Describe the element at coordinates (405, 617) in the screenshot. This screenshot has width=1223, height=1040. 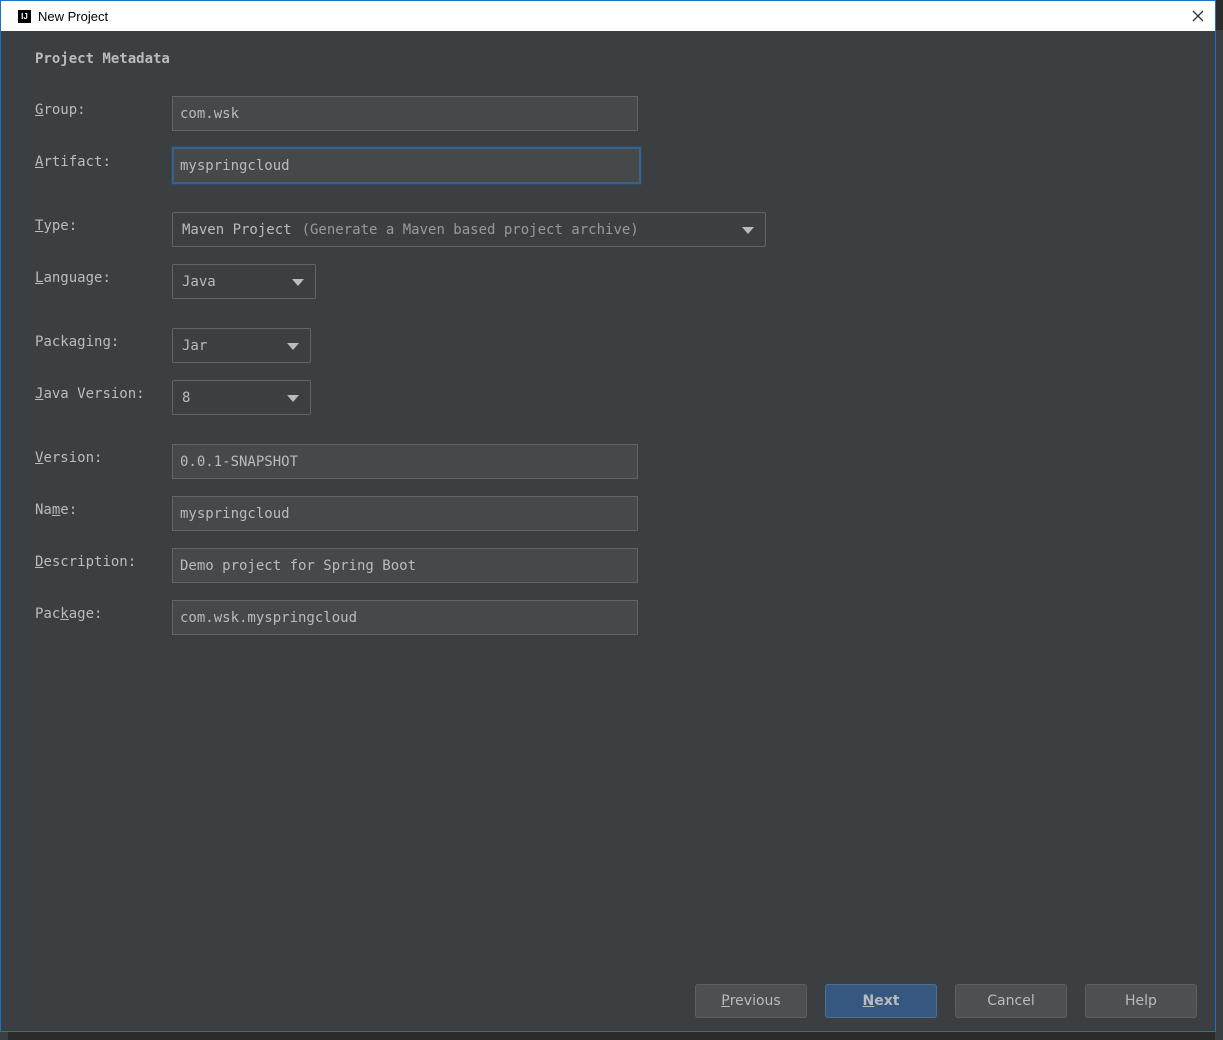
I see `package-input` at that location.